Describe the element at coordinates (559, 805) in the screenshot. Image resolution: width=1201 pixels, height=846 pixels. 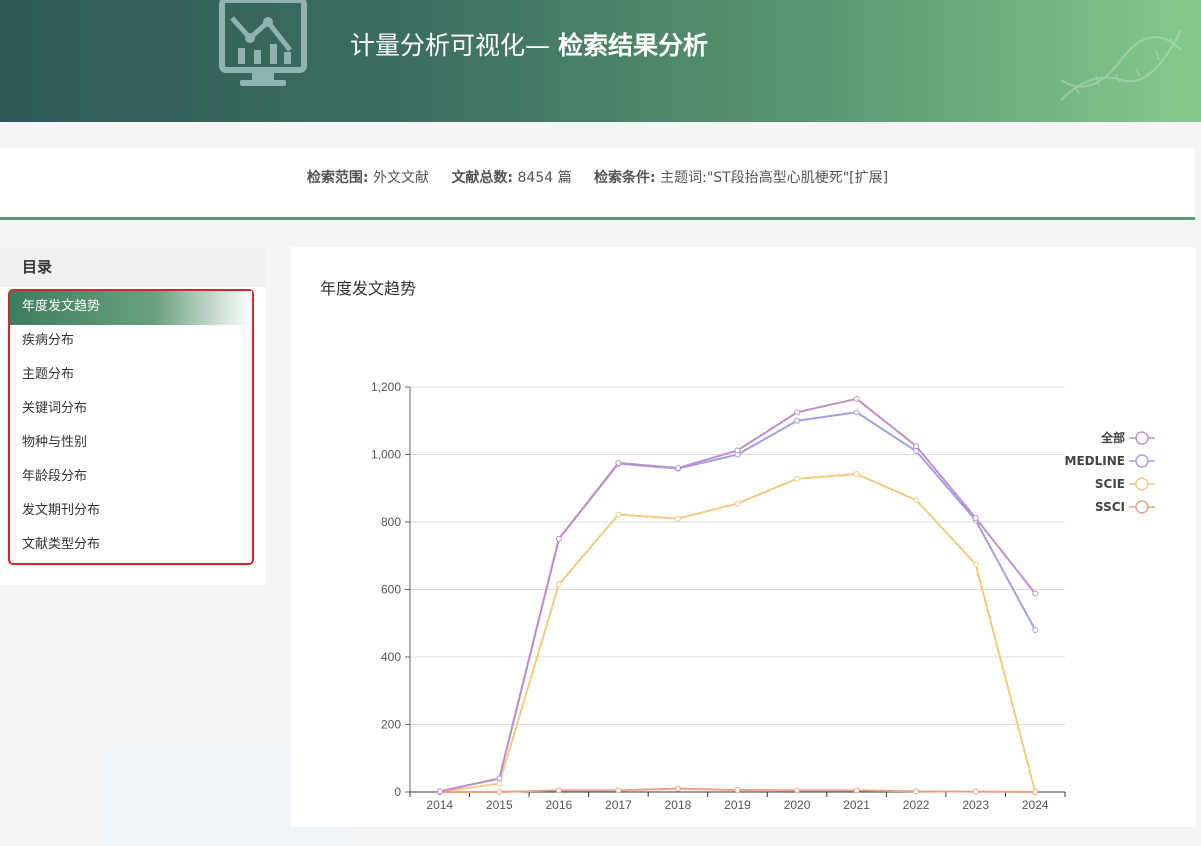
I see `x-tick-label: 2016` at that location.